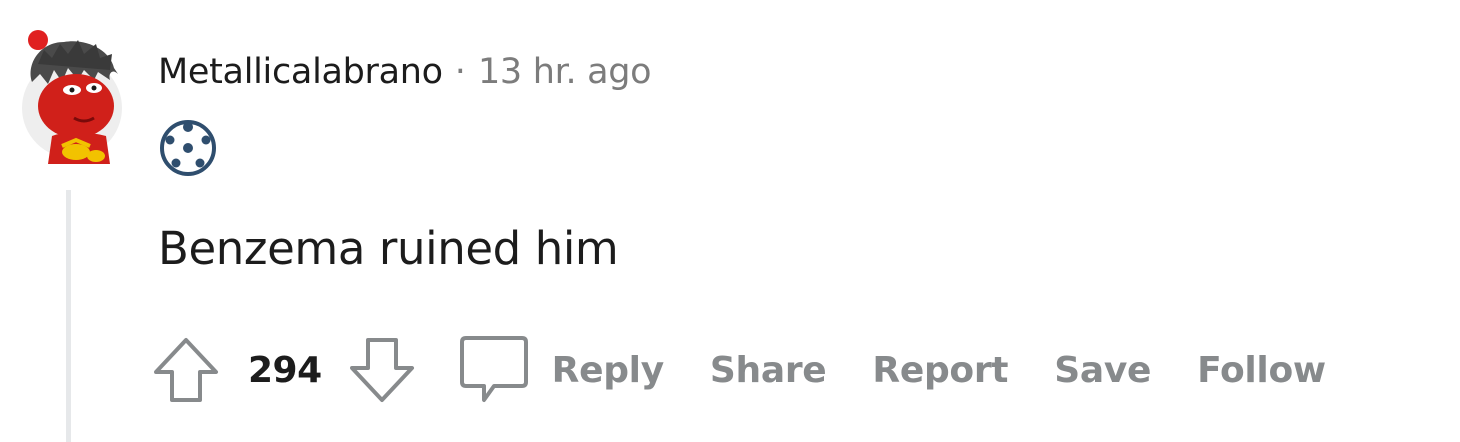 The height and width of the screenshot is (442, 1460). Describe the element at coordinates (940, 370) in the screenshot. I see `report-button: Report` at that location.